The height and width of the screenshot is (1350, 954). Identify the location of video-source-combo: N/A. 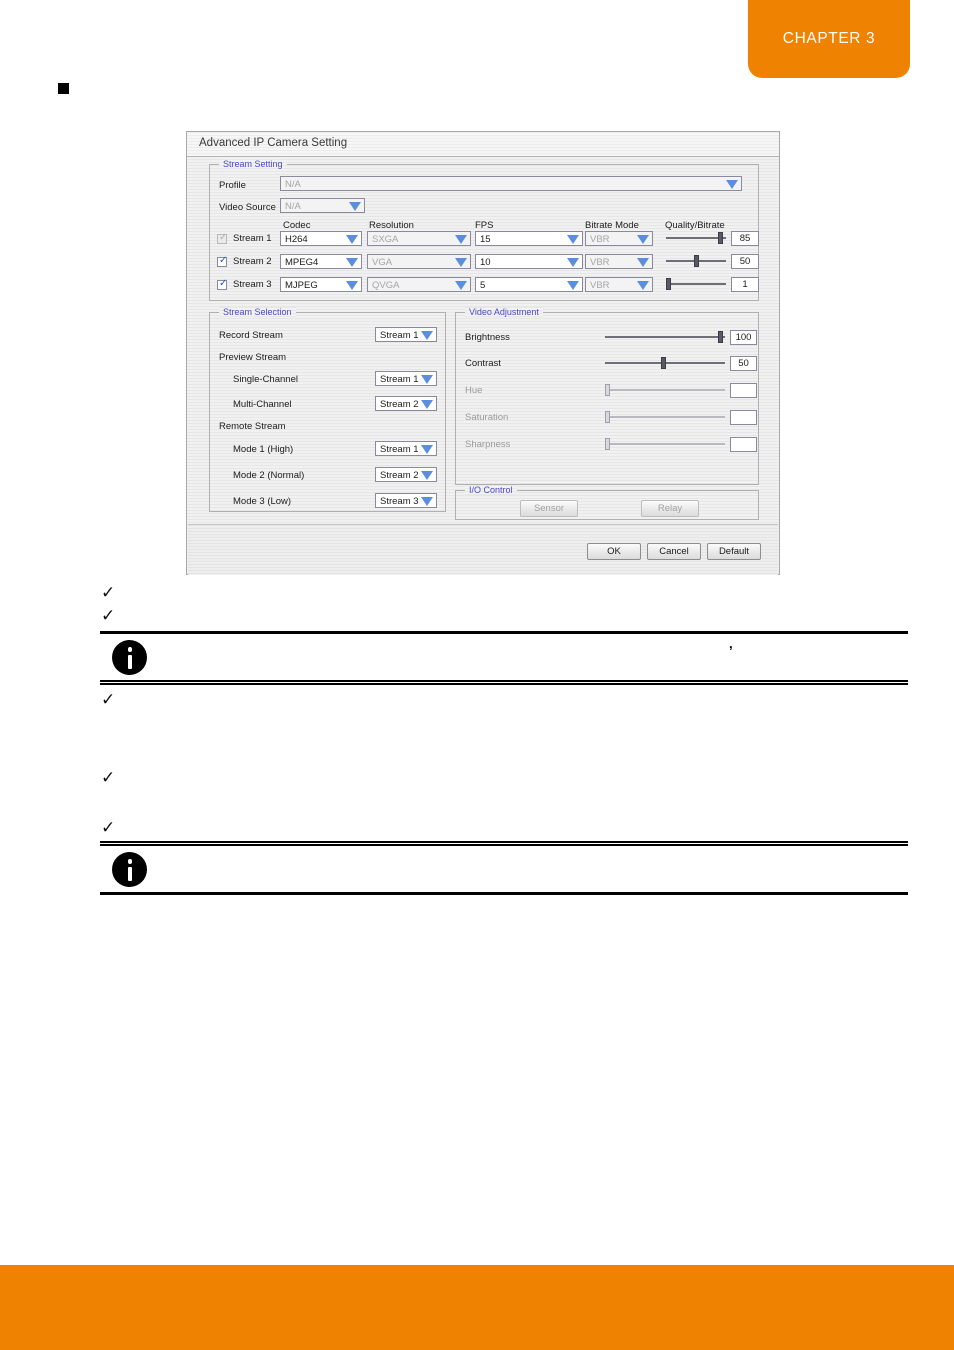
(322, 205).